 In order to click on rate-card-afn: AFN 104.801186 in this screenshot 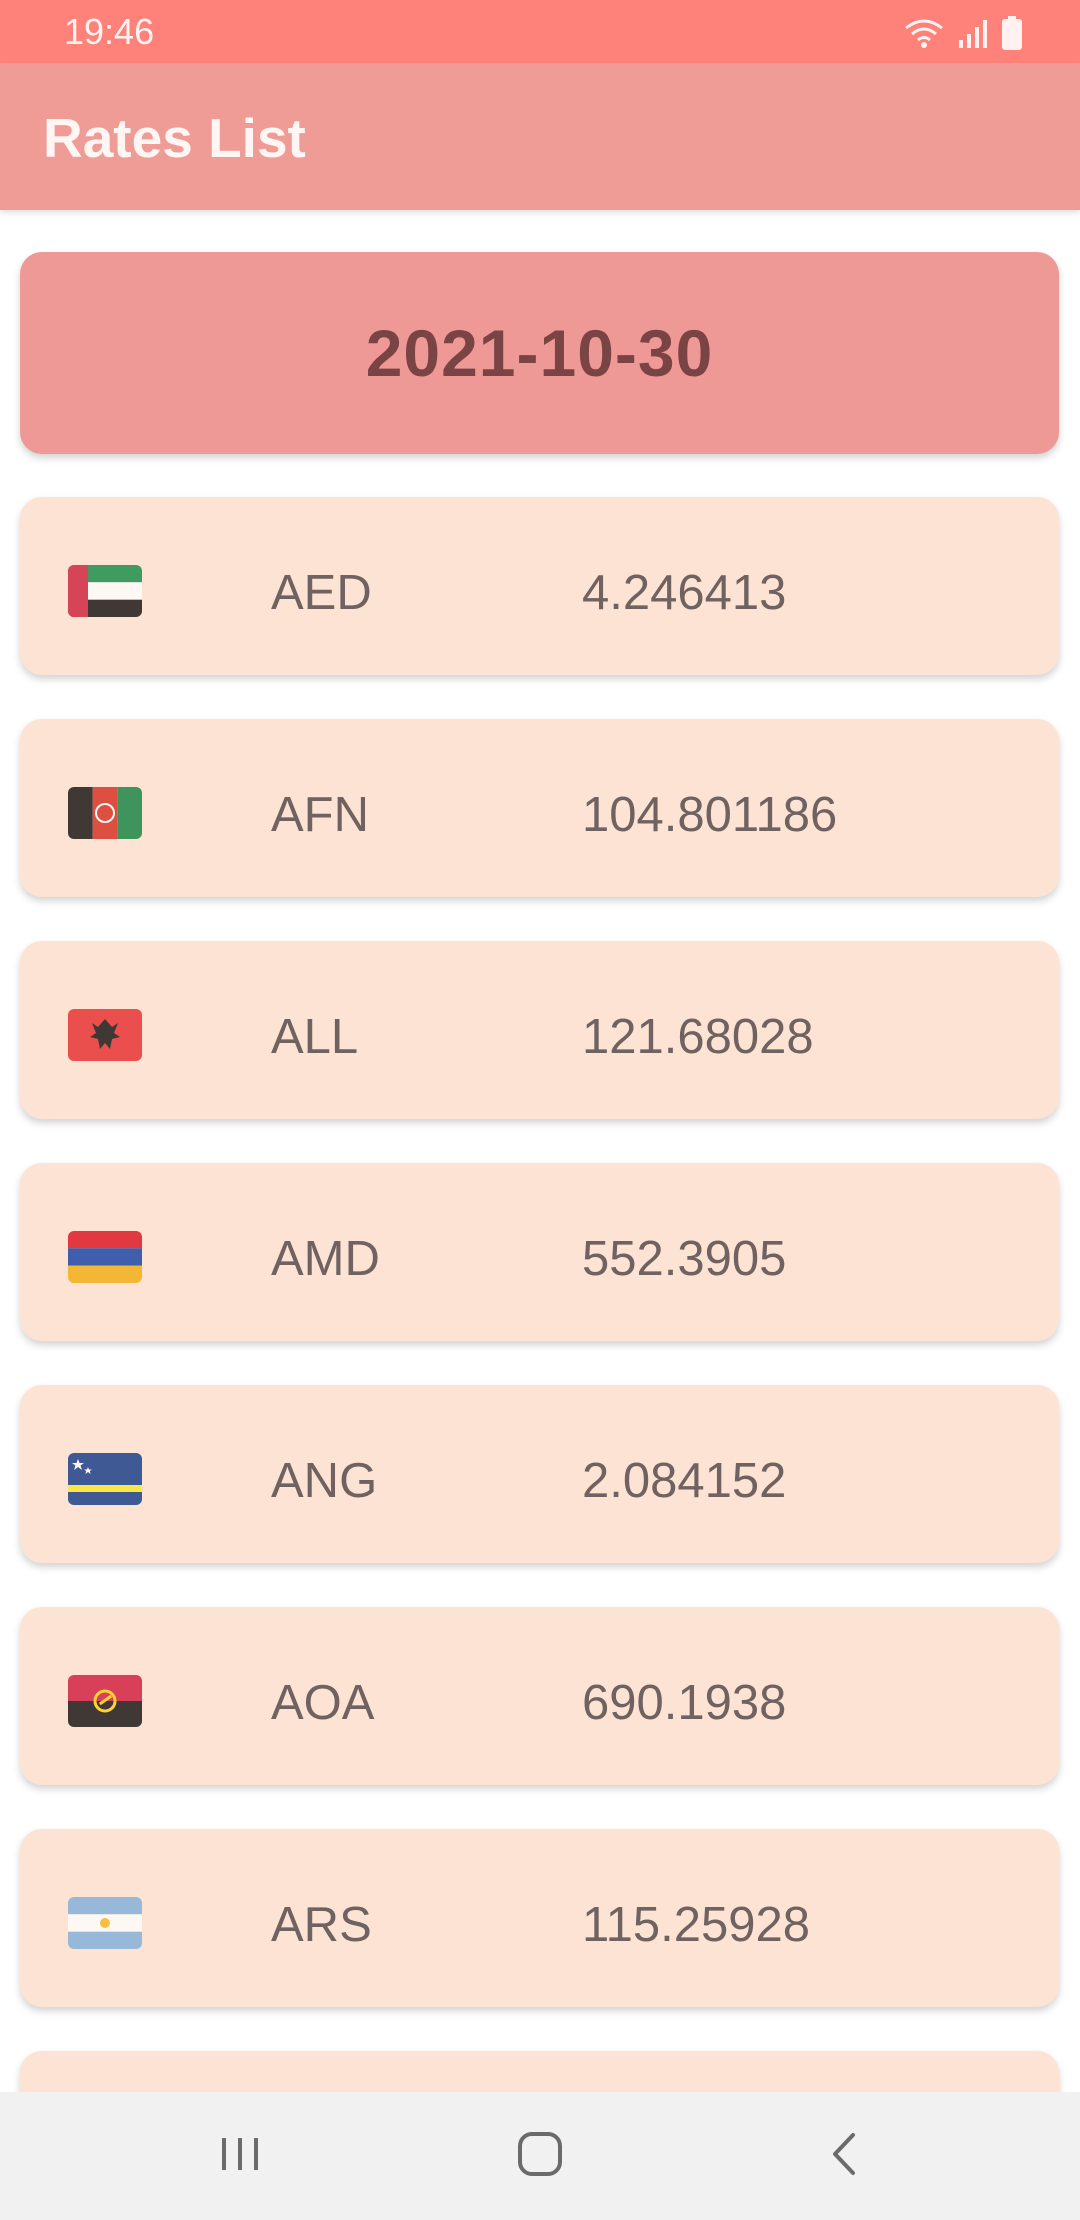, I will do `click(539, 808)`.